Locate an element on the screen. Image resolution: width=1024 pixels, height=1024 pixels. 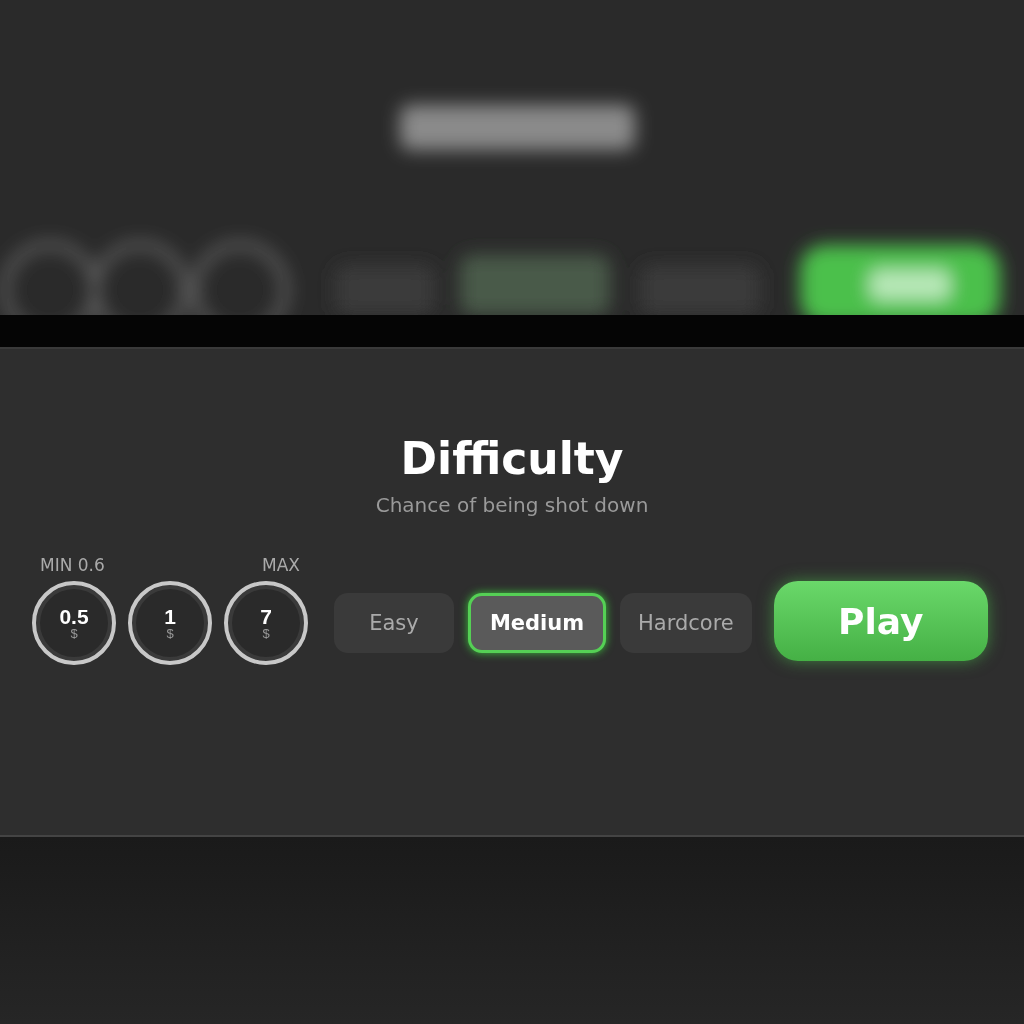
max-limit-label: MAX is located at coordinates (281, 565).